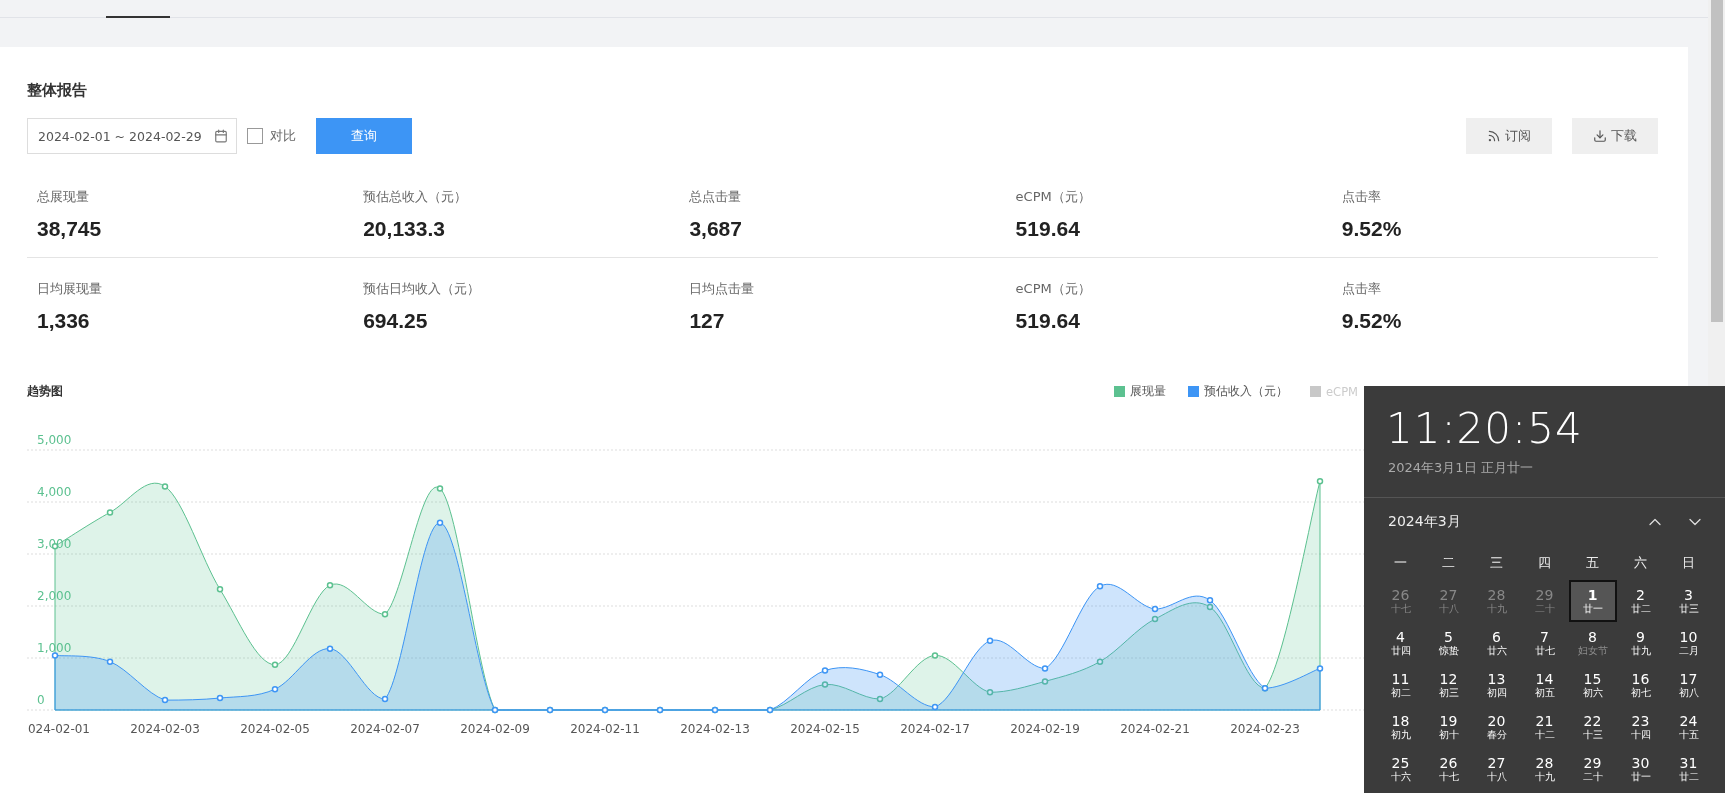  I want to click on y-tick-label: 4,000, so click(54, 492).